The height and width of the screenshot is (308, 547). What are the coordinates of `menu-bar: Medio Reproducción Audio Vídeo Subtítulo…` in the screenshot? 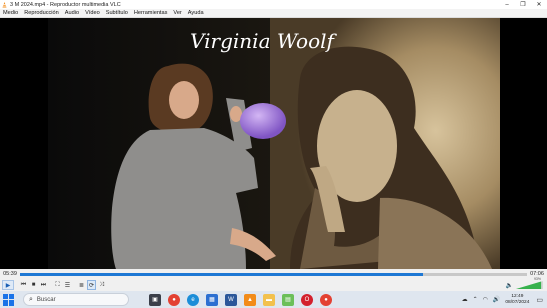 It's located at (273, 13).